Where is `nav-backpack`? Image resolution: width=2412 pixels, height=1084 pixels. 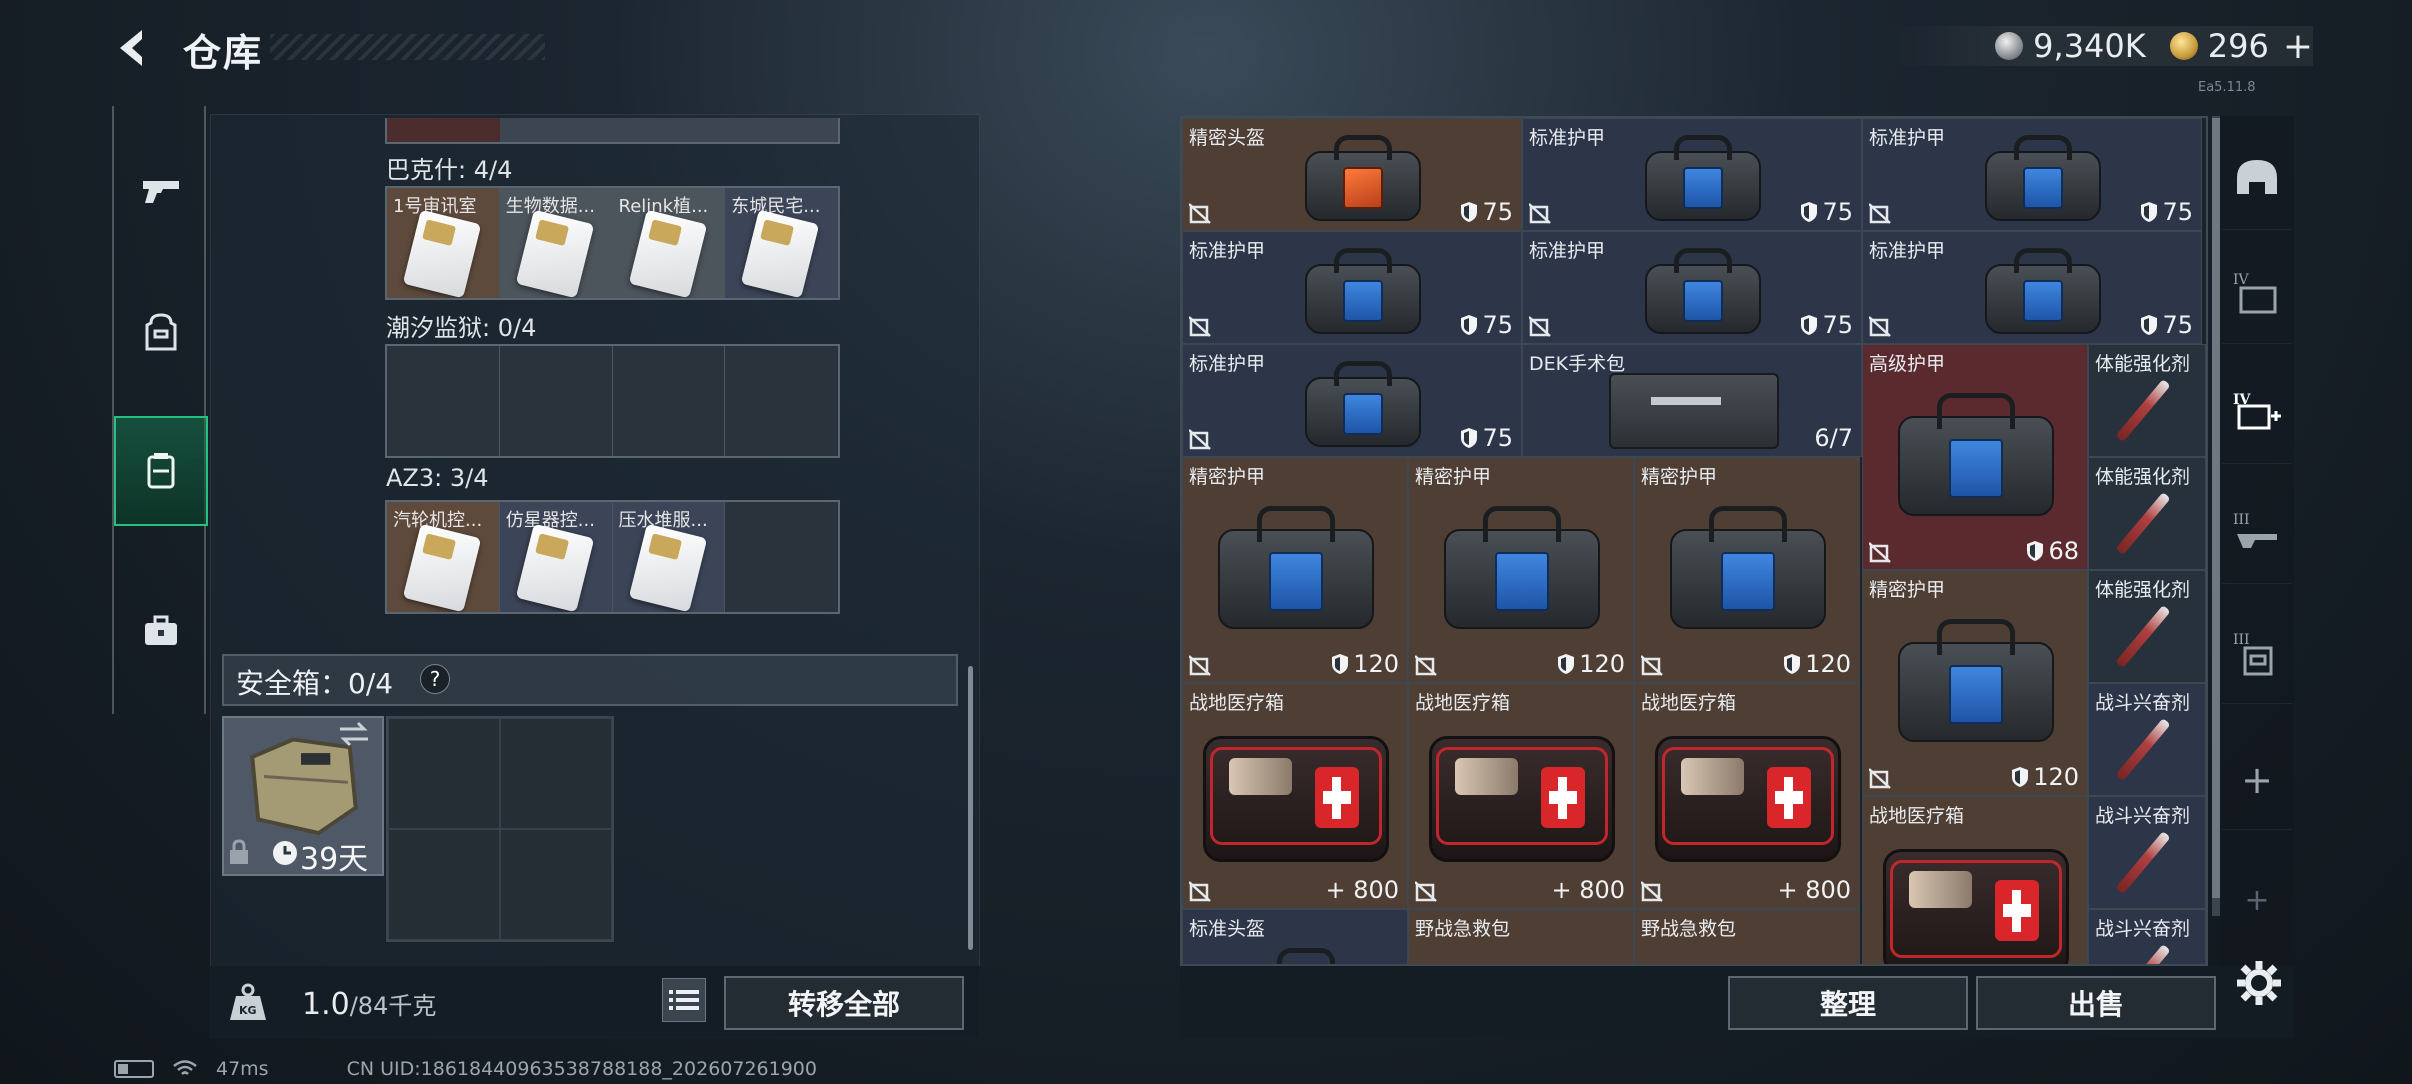 nav-backpack is located at coordinates (161, 331).